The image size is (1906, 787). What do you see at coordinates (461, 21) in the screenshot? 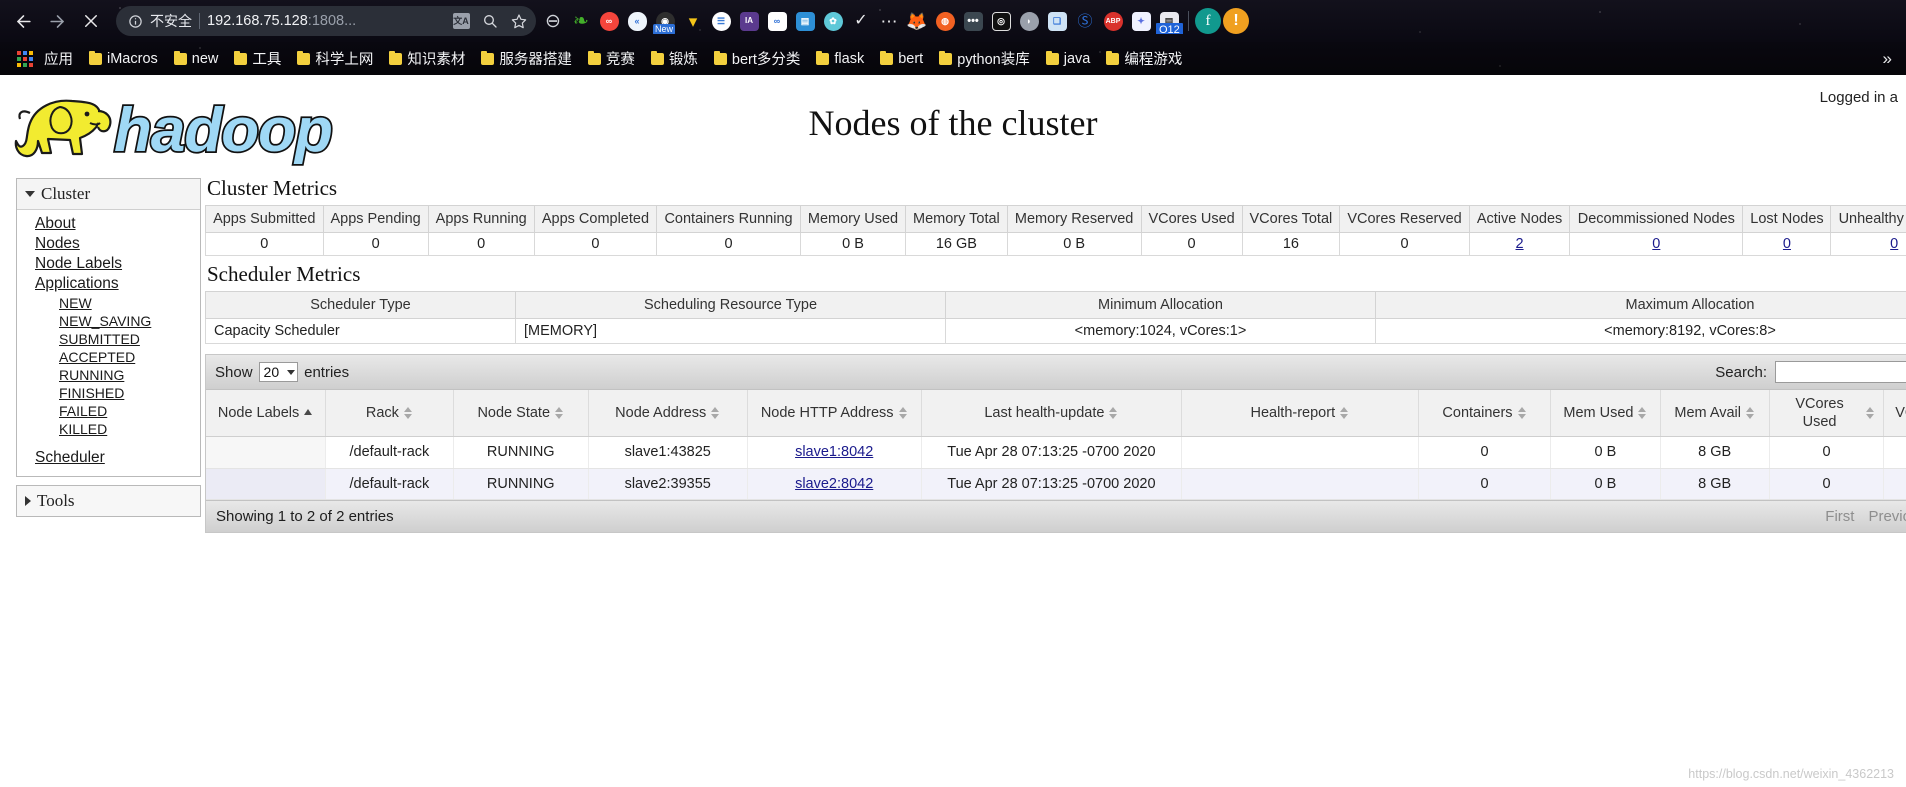
I see `translate-icon: 文A` at bounding box center [461, 21].